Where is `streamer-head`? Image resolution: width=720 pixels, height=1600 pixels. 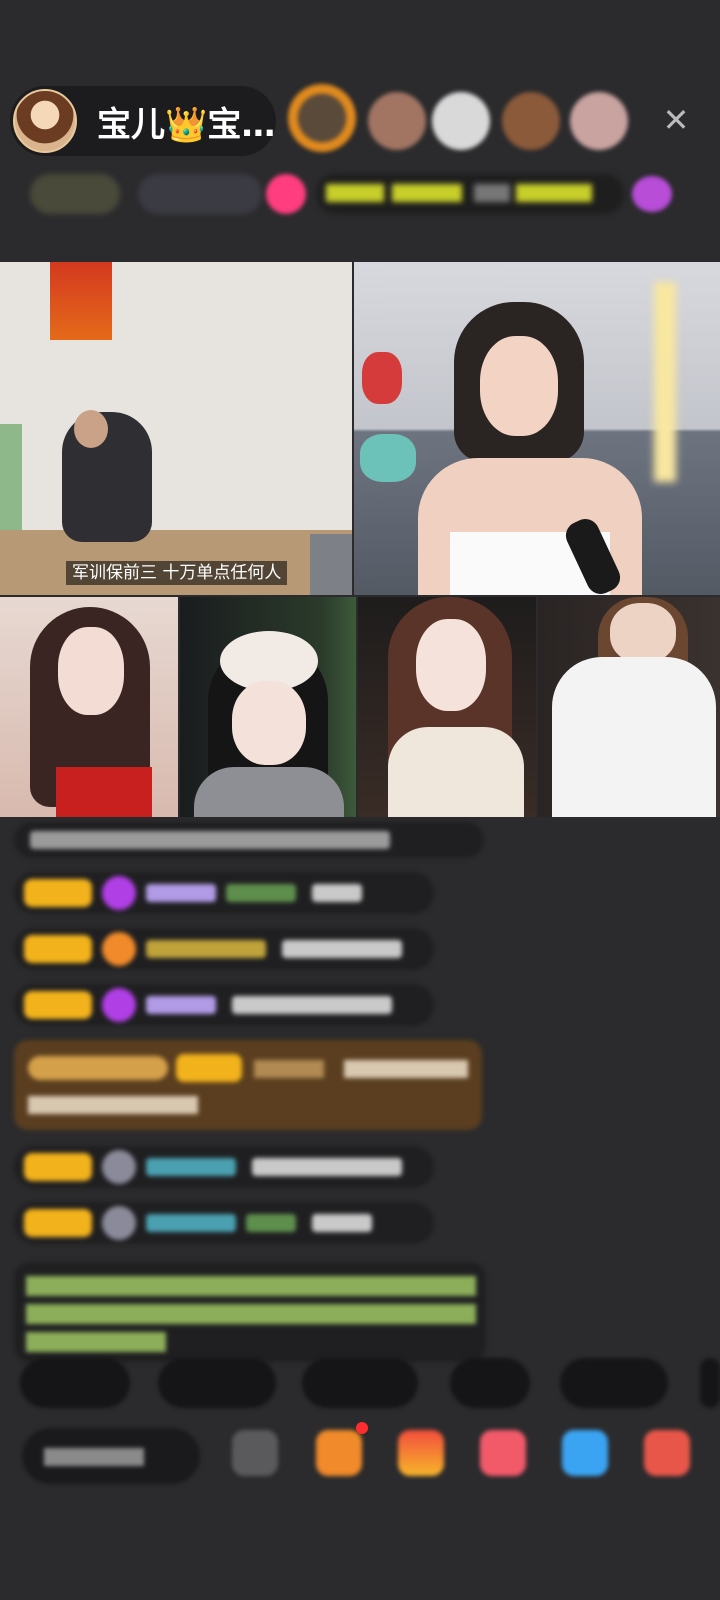
streamer-head is located at coordinates (91, 429).